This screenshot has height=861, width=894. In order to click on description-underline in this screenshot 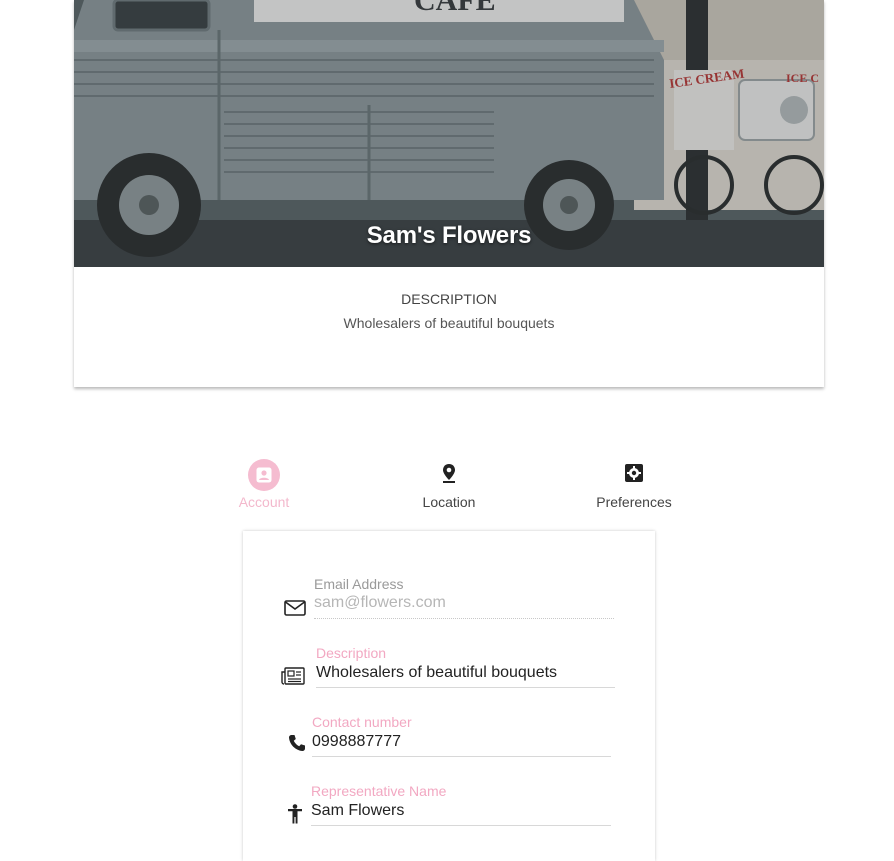, I will do `click(465, 687)`.